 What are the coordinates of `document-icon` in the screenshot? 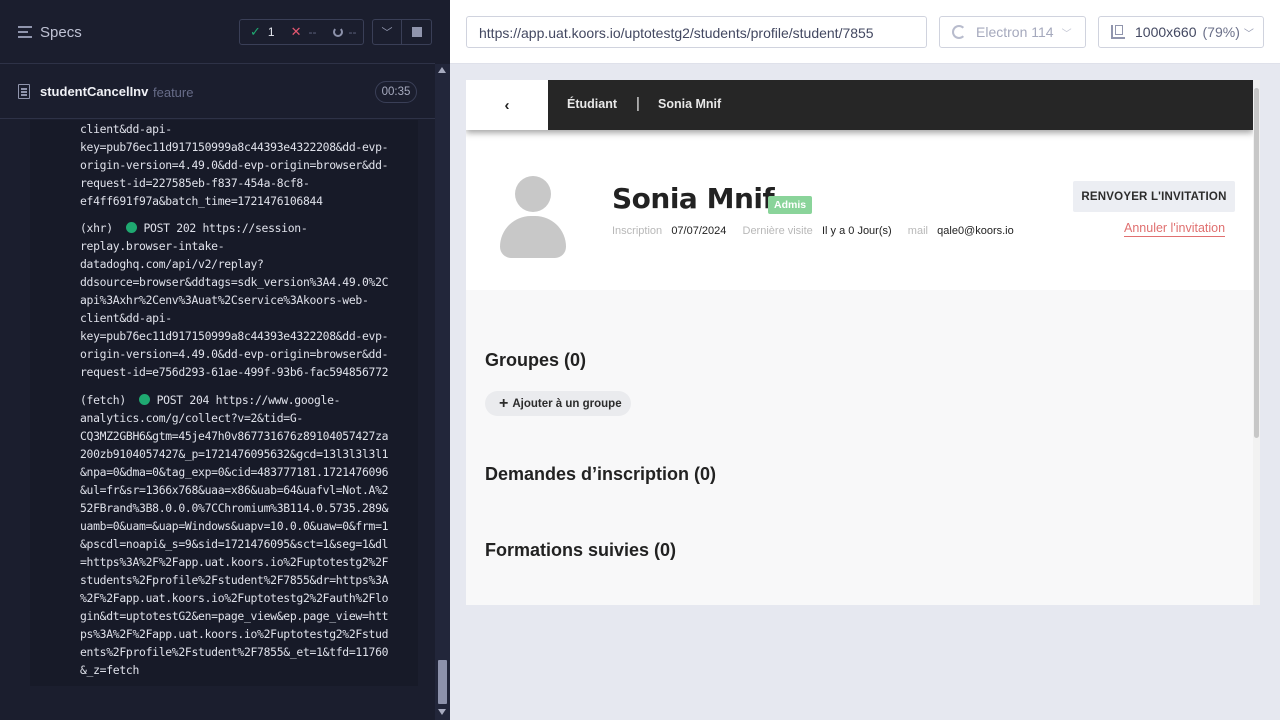 It's located at (24, 91).